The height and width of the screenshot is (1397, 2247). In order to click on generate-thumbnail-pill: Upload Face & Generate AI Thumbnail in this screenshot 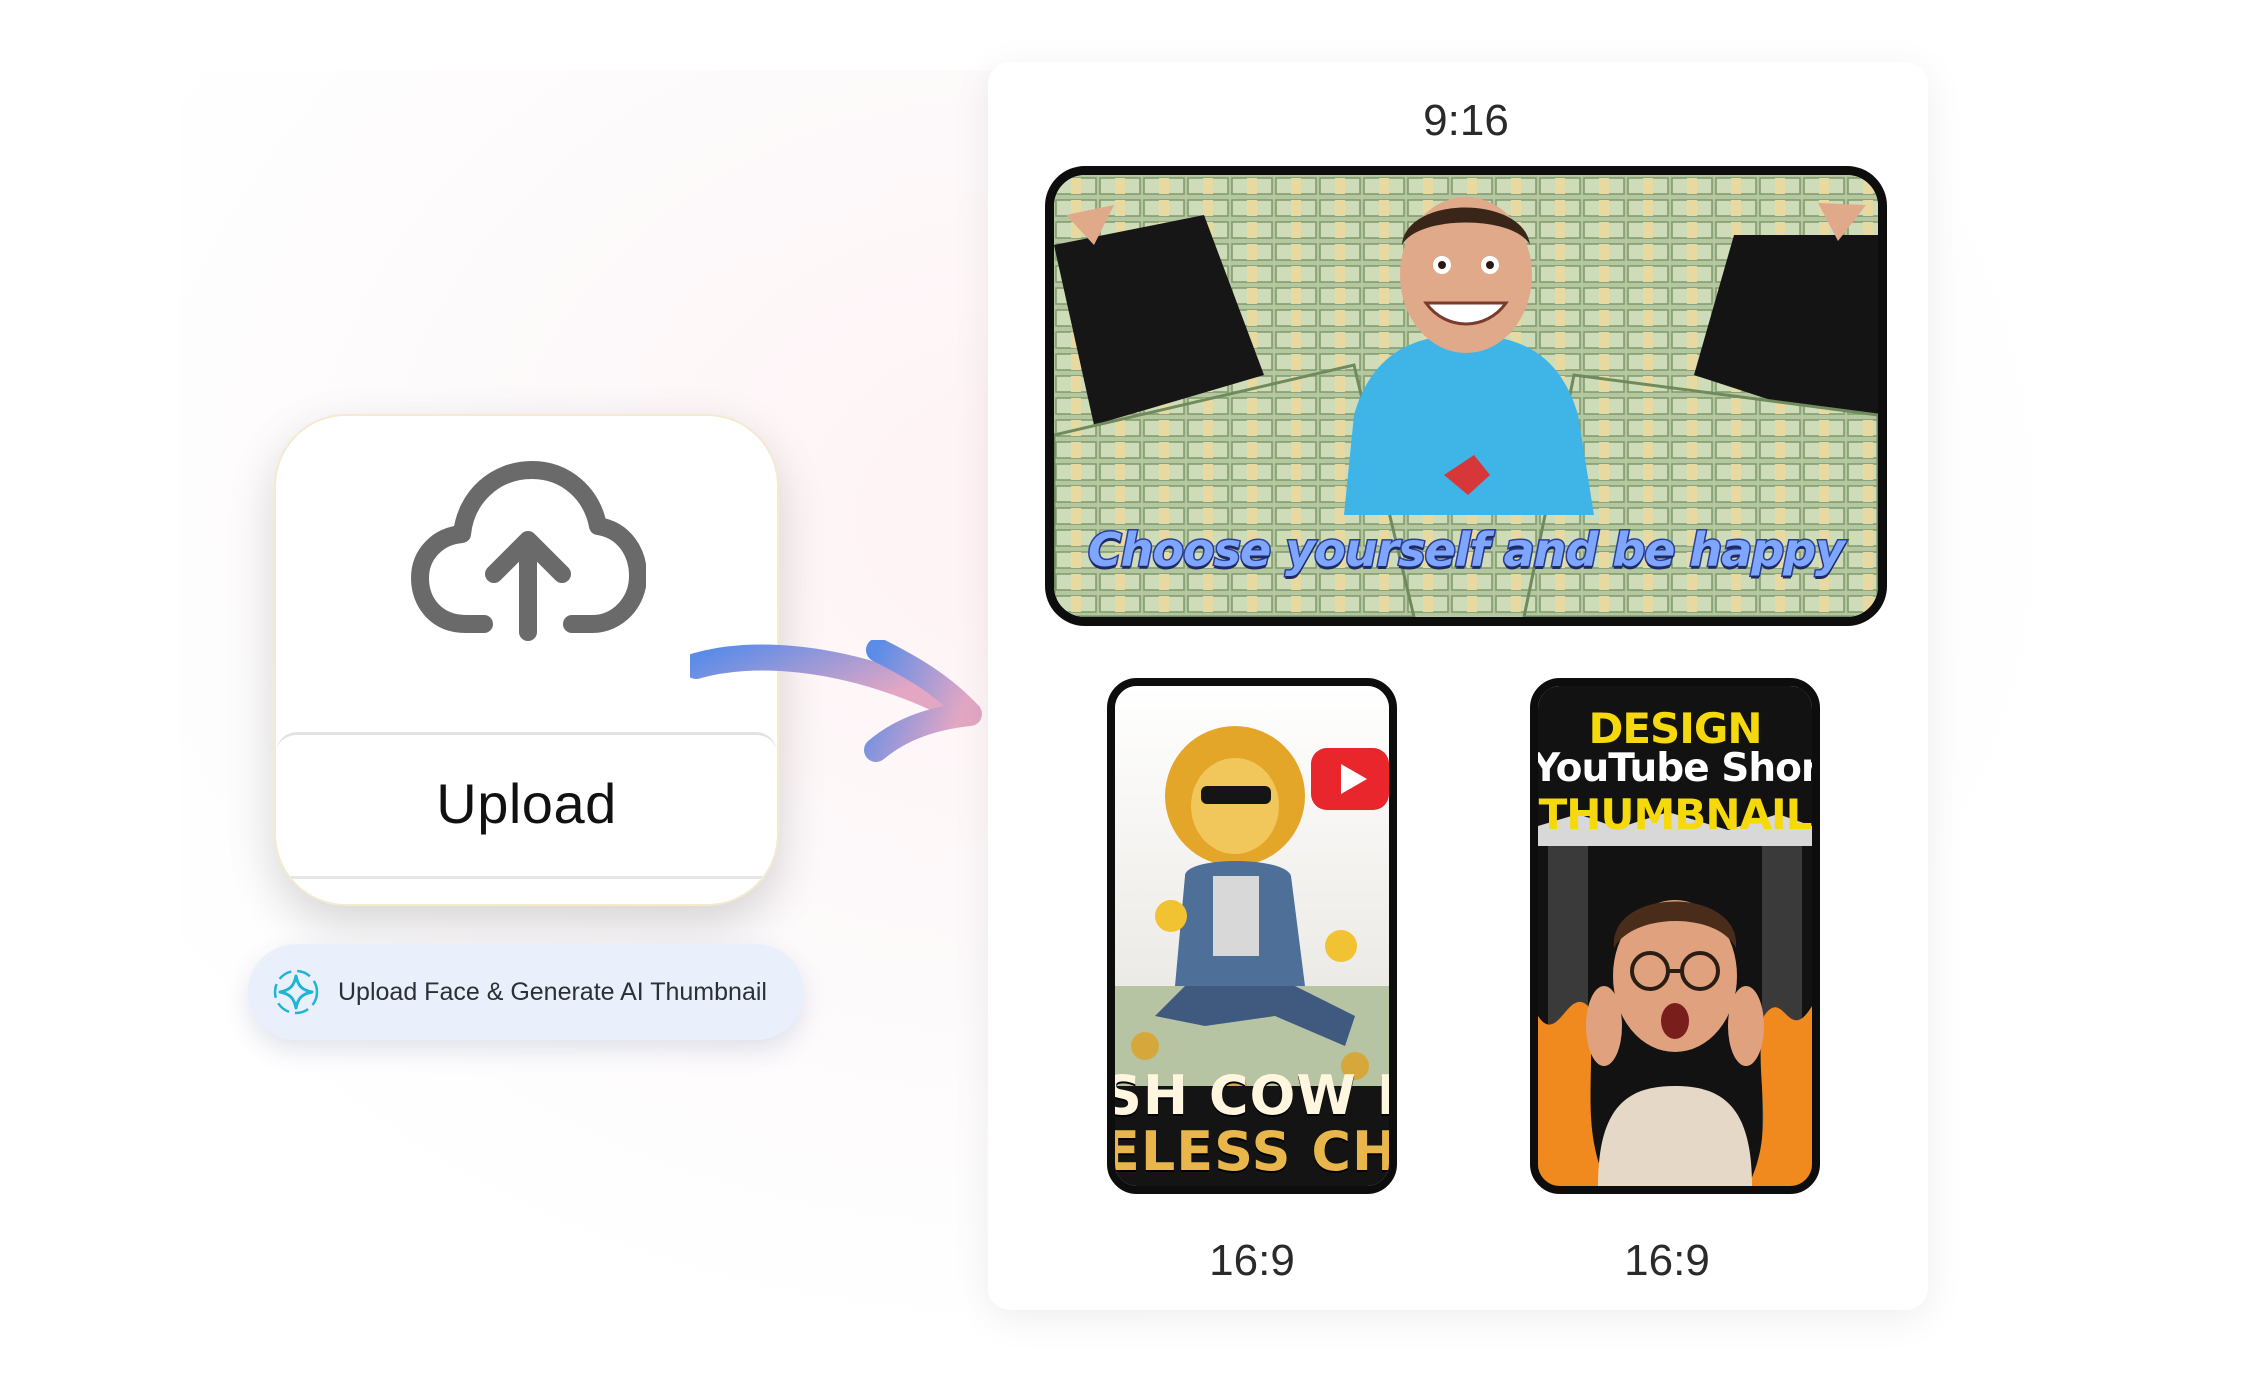, I will do `click(526, 992)`.